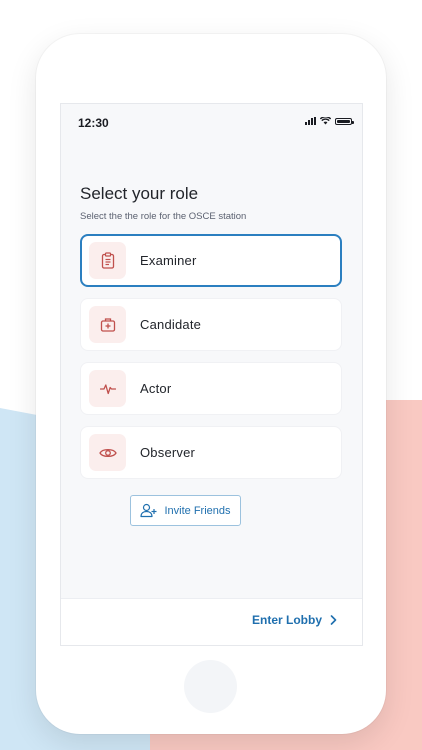  I want to click on signal-icon, so click(310, 121).